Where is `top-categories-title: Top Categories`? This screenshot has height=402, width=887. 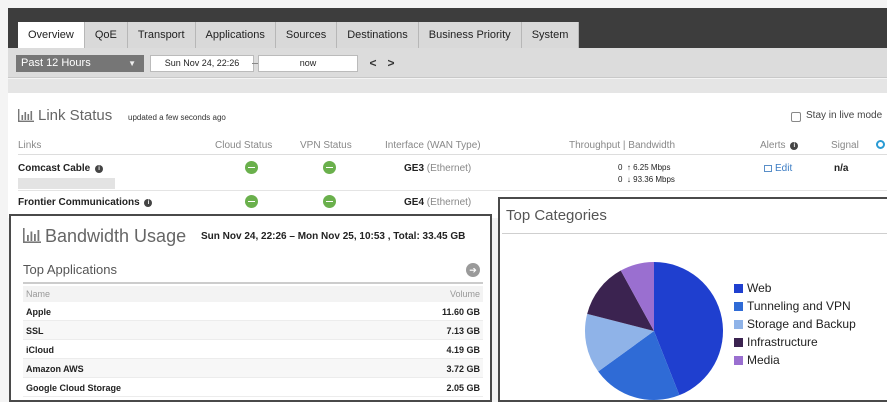 top-categories-title: Top Categories is located at coordinates (556, 215).